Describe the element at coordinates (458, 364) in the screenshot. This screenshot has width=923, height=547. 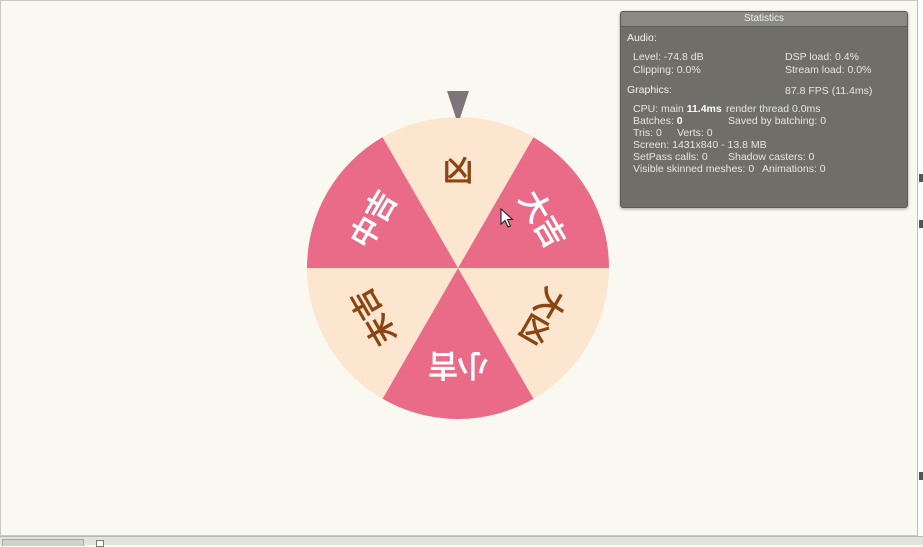
I see `wheel-segment-label: 小吉` at that location.